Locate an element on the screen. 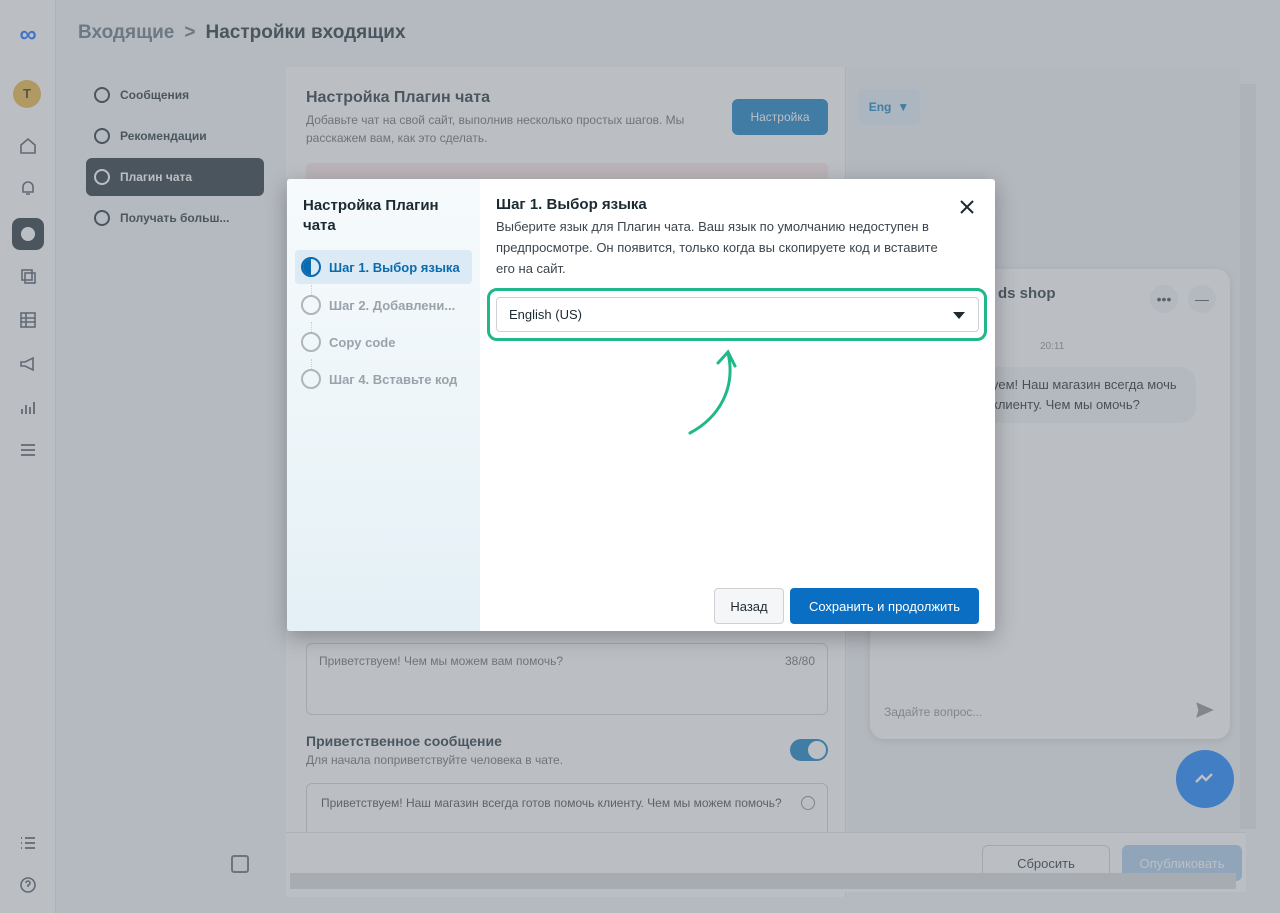 The width and height of the screenshot is (1280, 913). caret-down-icon is located at coordinates (959, 315).